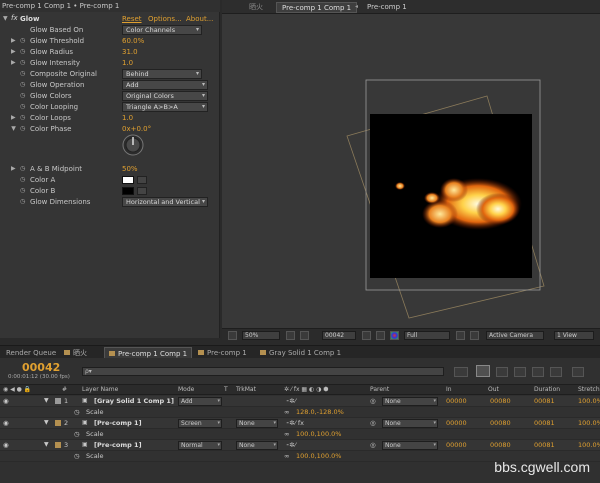 The height and width of the screenshot is (483, 600). I want to click on comp-tab-precomp: Pre-comp 1, so click(387, 7).